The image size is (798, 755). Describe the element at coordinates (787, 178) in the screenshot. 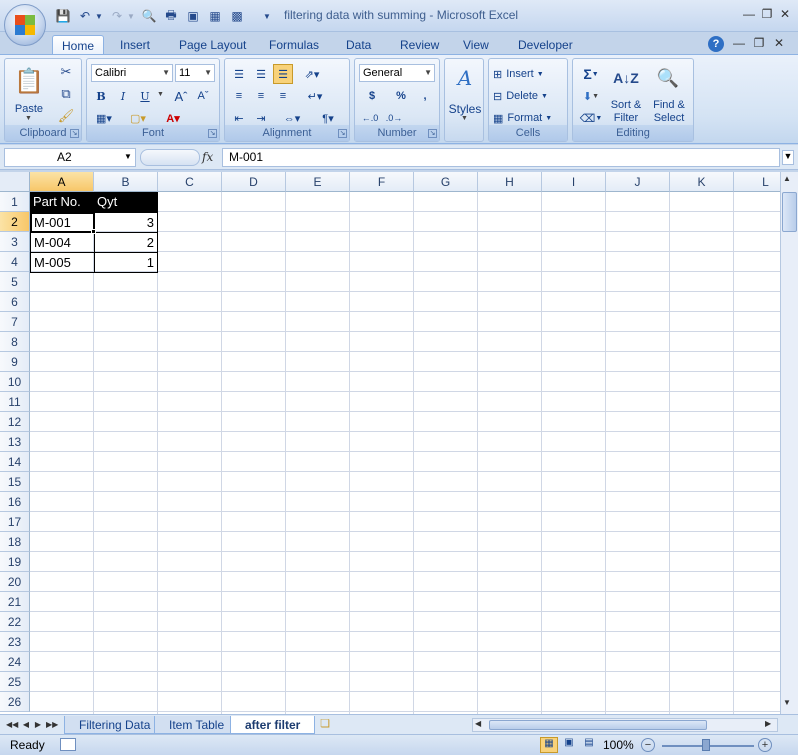

I see `scroll-up-icon: ▲` at that location.